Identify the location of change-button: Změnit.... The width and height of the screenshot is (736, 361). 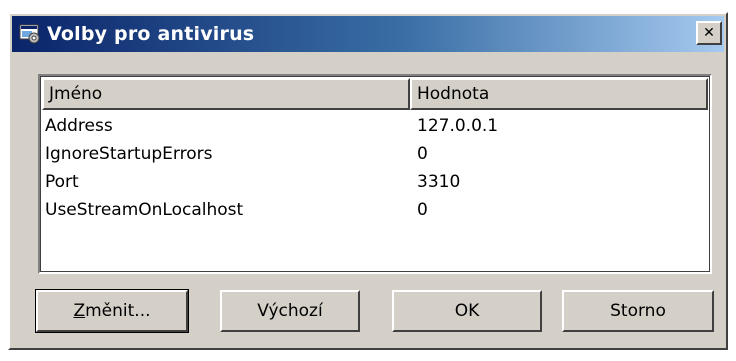
(112, 311).